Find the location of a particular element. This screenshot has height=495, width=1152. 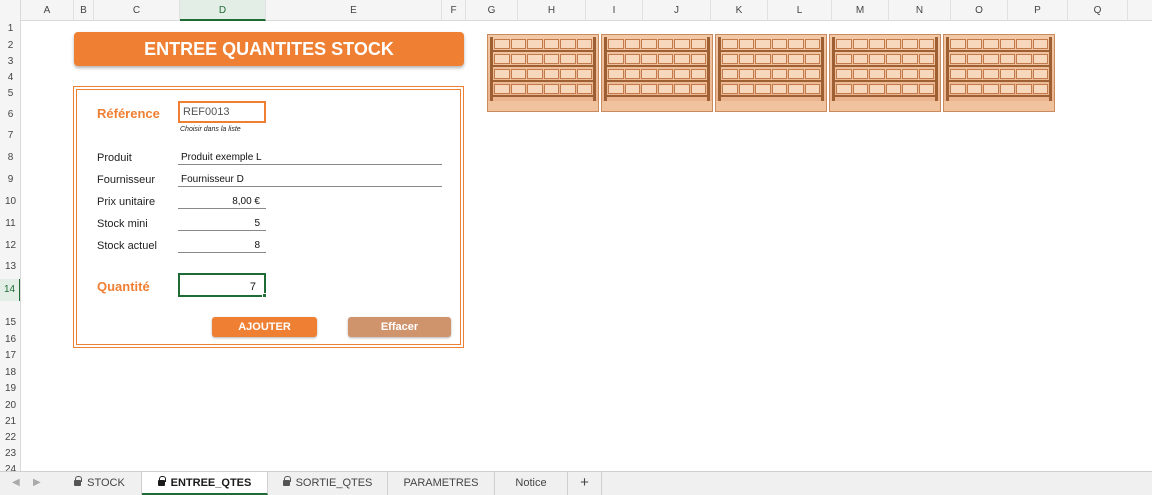

row-header: 1 is located at coordinates (10, 28).